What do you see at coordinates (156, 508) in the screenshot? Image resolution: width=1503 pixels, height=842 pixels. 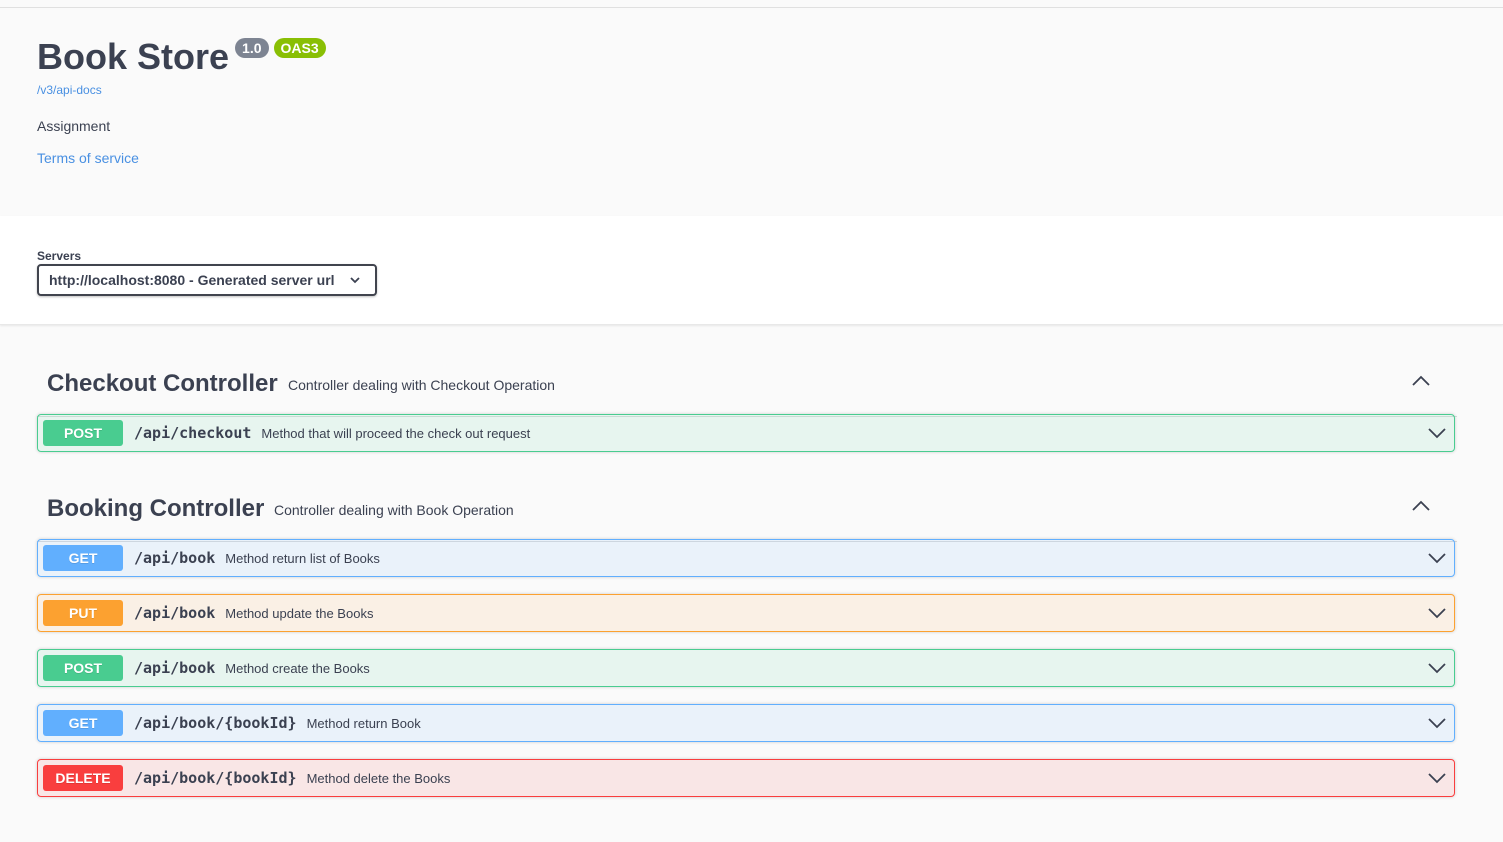 I see `tag-name: Booking Controller` at bounding box center [156, 508].